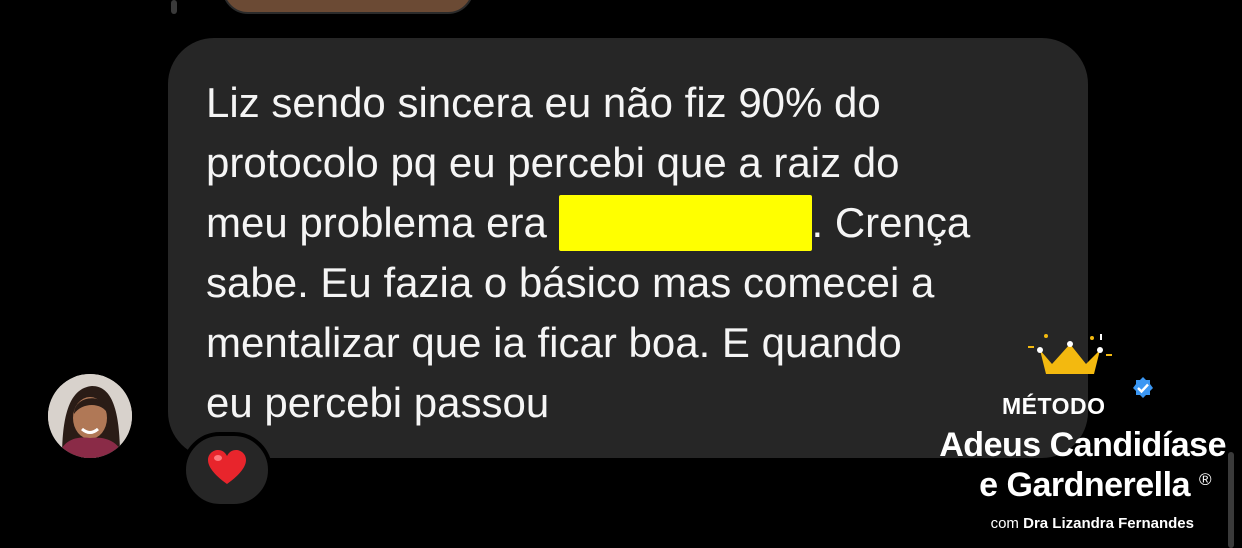  What do you see at coordinates (891, 222) in the screenshot?
I see `message-line-3b: . Crença` at bounding box center [891, 222].